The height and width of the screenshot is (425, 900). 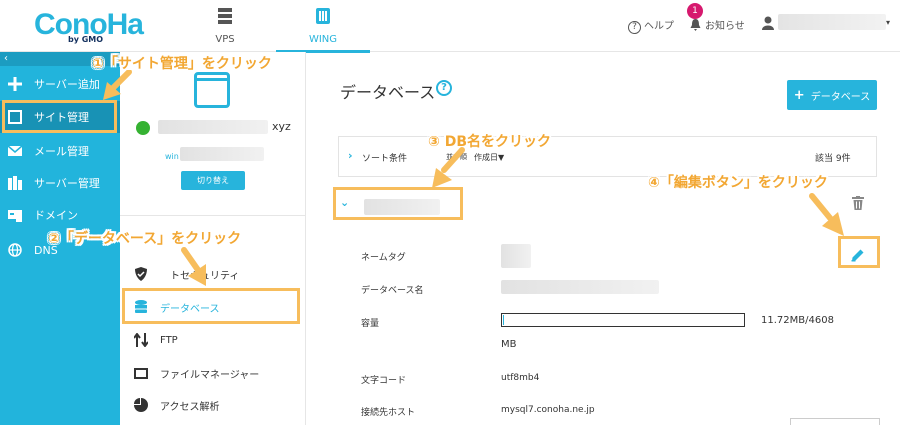 I want to click on capacity-progress-bar, so click(x=623, y=320).